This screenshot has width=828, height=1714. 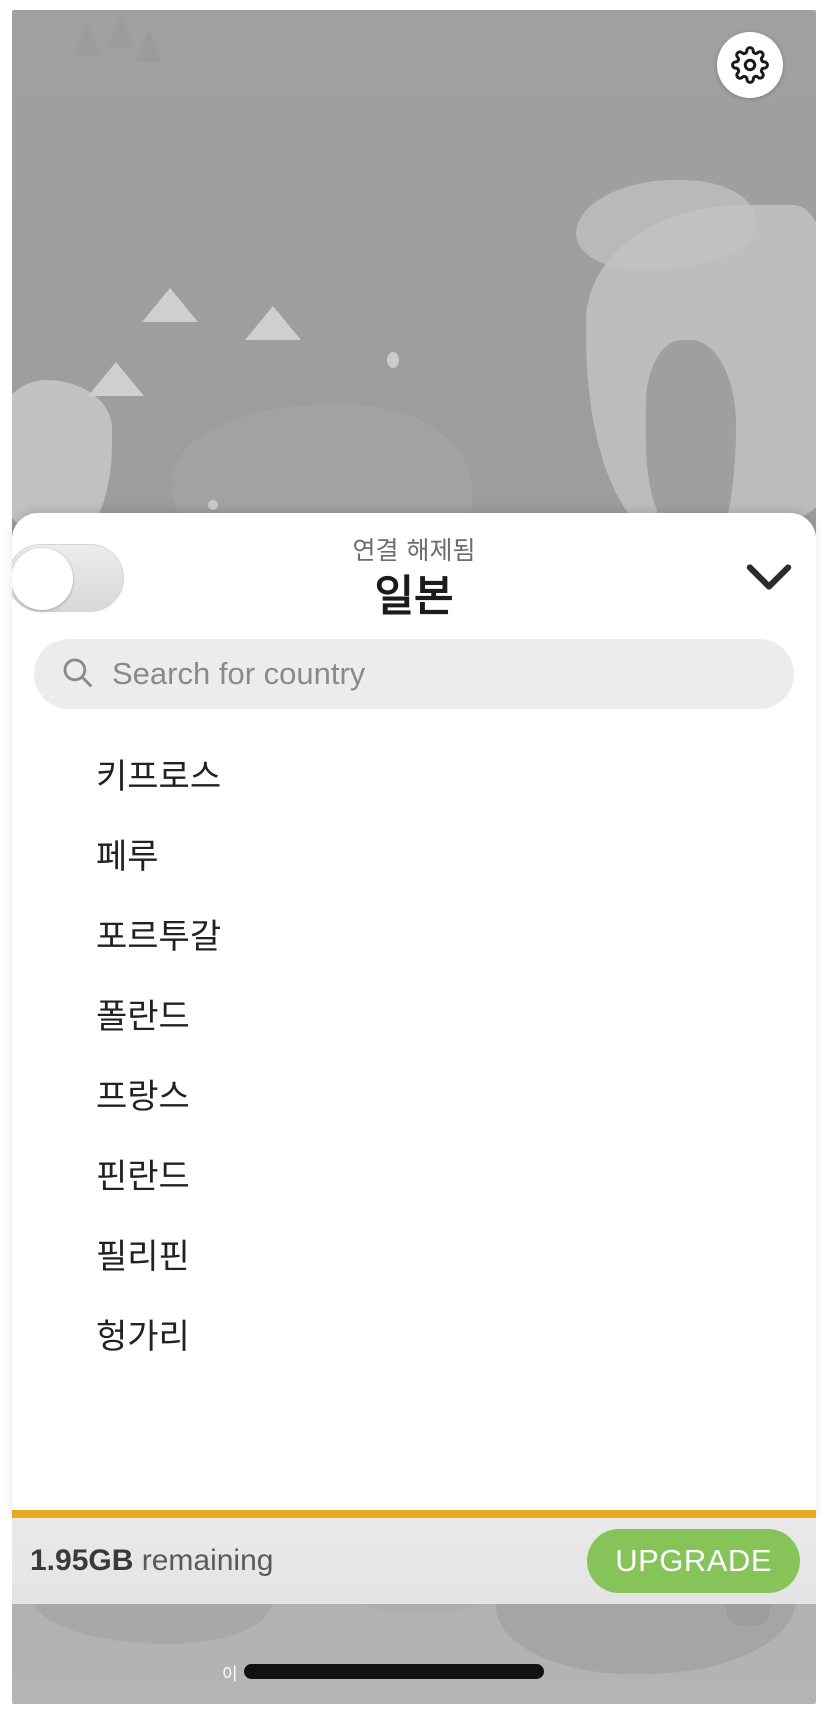 I want to click on country-name: 핀란드, so click(x=143, y=1176).